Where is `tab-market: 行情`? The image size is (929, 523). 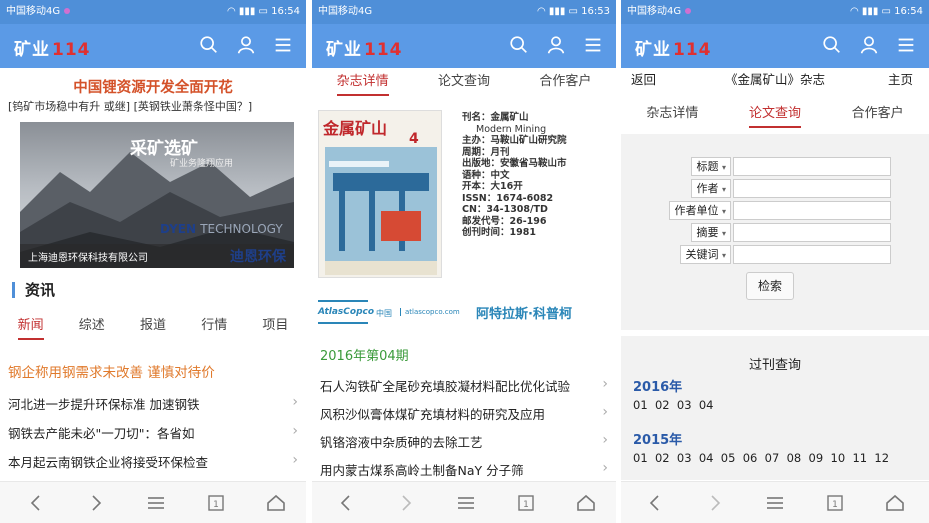
tab-market: 行情 is located at coordinates (214, 327).